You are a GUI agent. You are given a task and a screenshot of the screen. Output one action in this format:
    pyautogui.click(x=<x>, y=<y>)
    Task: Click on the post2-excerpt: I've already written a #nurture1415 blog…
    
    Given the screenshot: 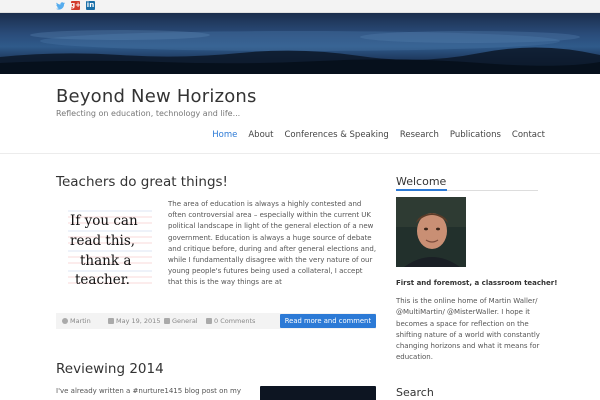 What is the action you would take?
    pyautogui.click(x=149, y=391)
    